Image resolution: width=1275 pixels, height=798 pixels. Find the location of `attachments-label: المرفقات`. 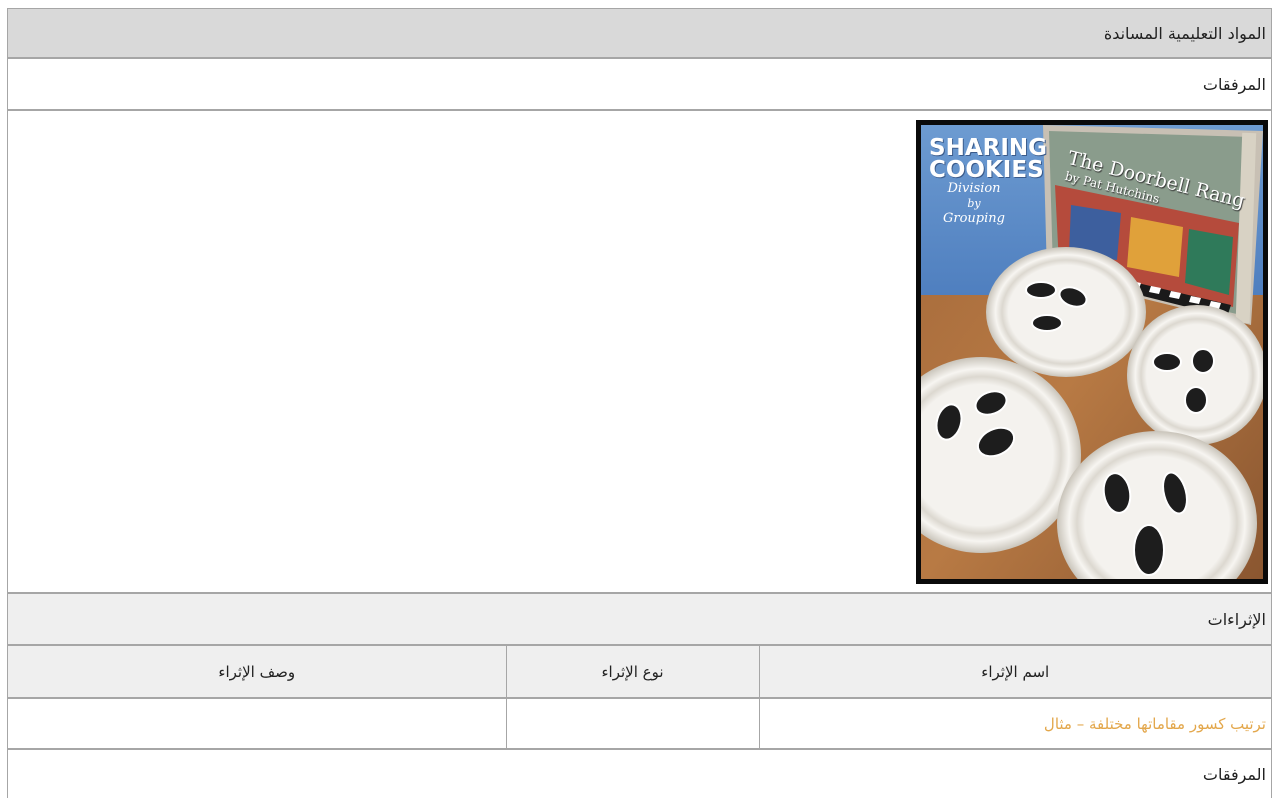

attachments-label: المرفقات is located at coordinates (1234, 84).